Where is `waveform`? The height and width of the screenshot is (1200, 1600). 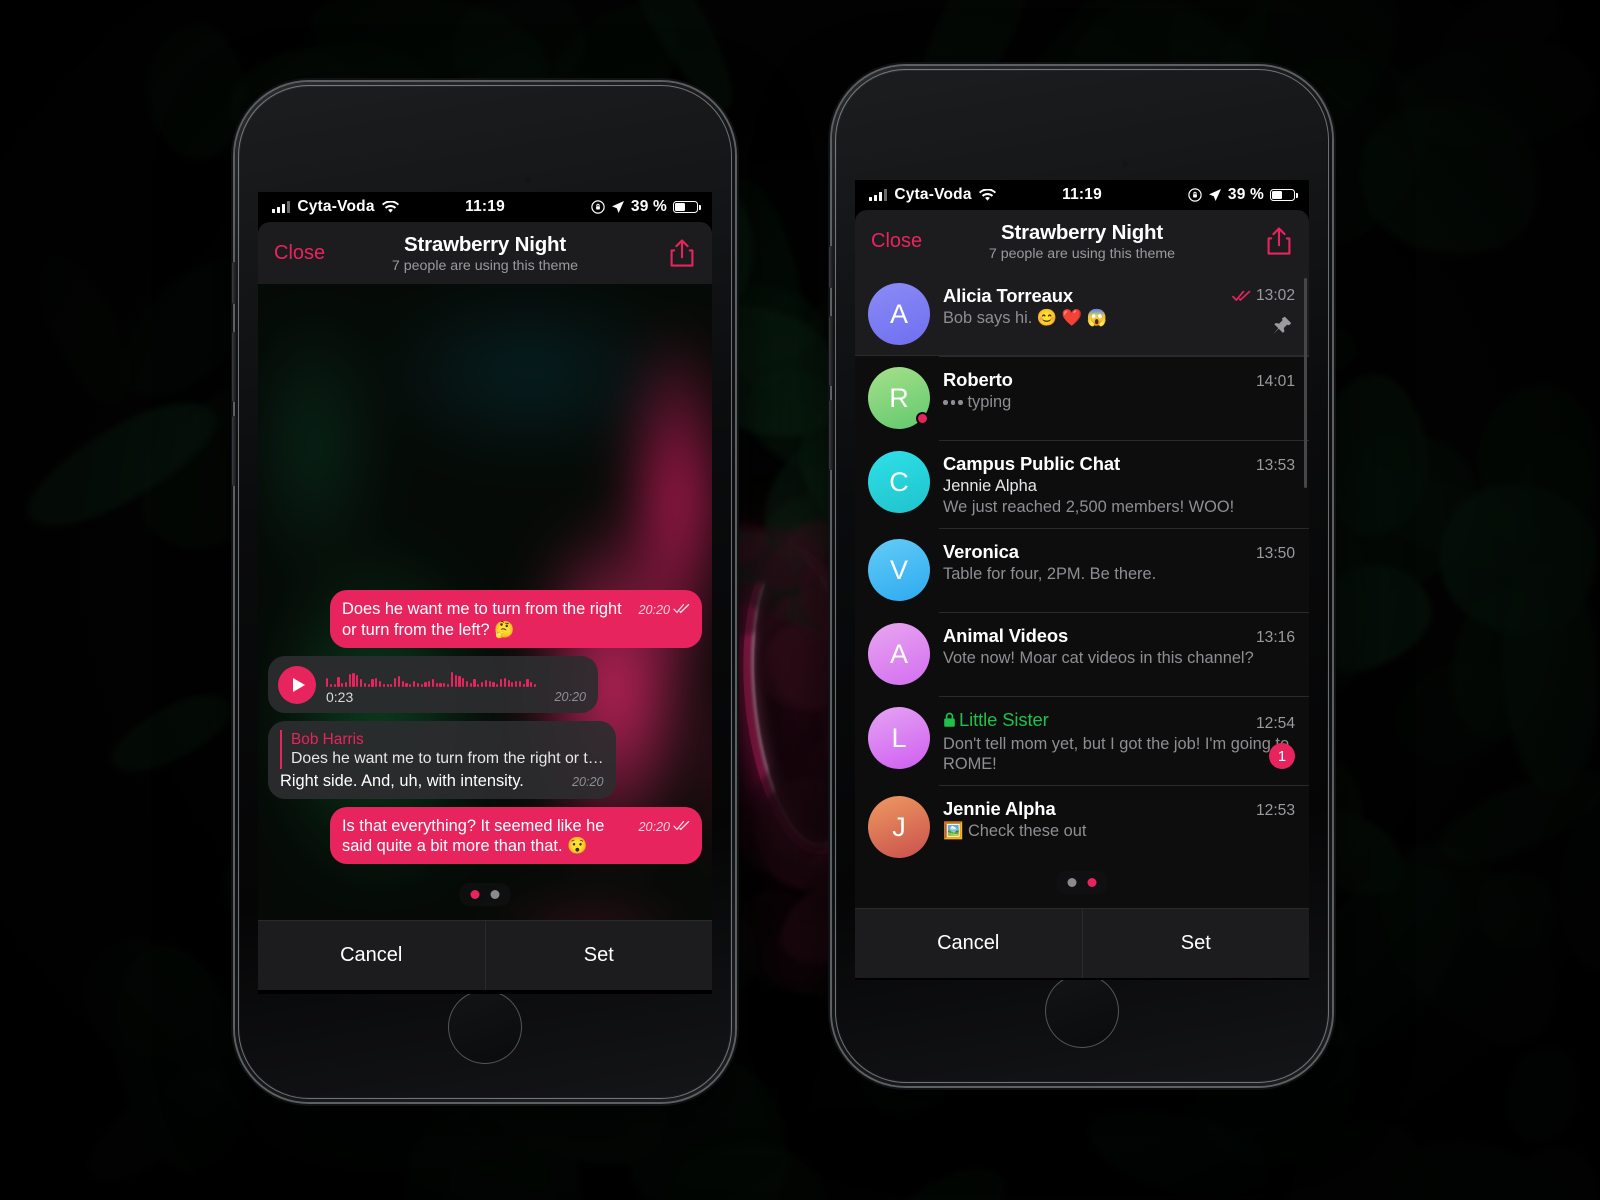 waveform is located at coordinates (456, 676).